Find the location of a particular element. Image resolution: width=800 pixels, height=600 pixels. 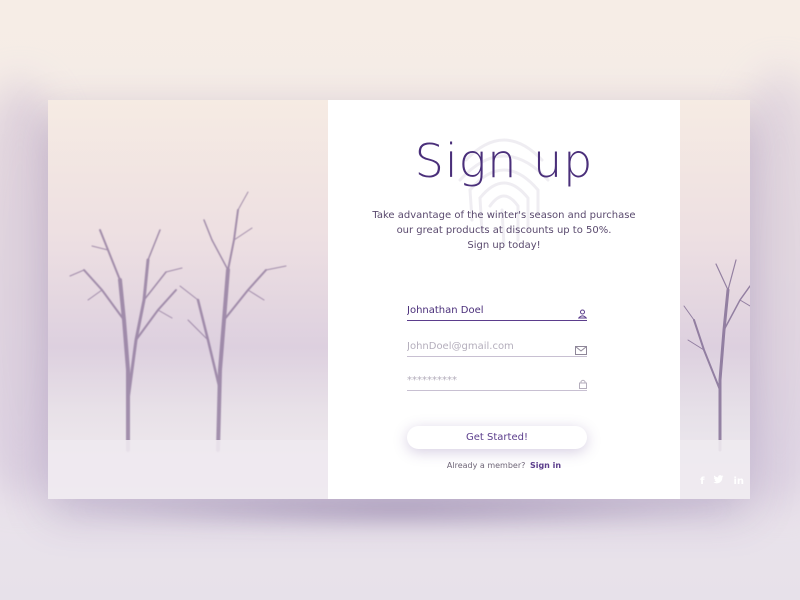

get-started-button: Get Started! is located at coordinates (497, 437).